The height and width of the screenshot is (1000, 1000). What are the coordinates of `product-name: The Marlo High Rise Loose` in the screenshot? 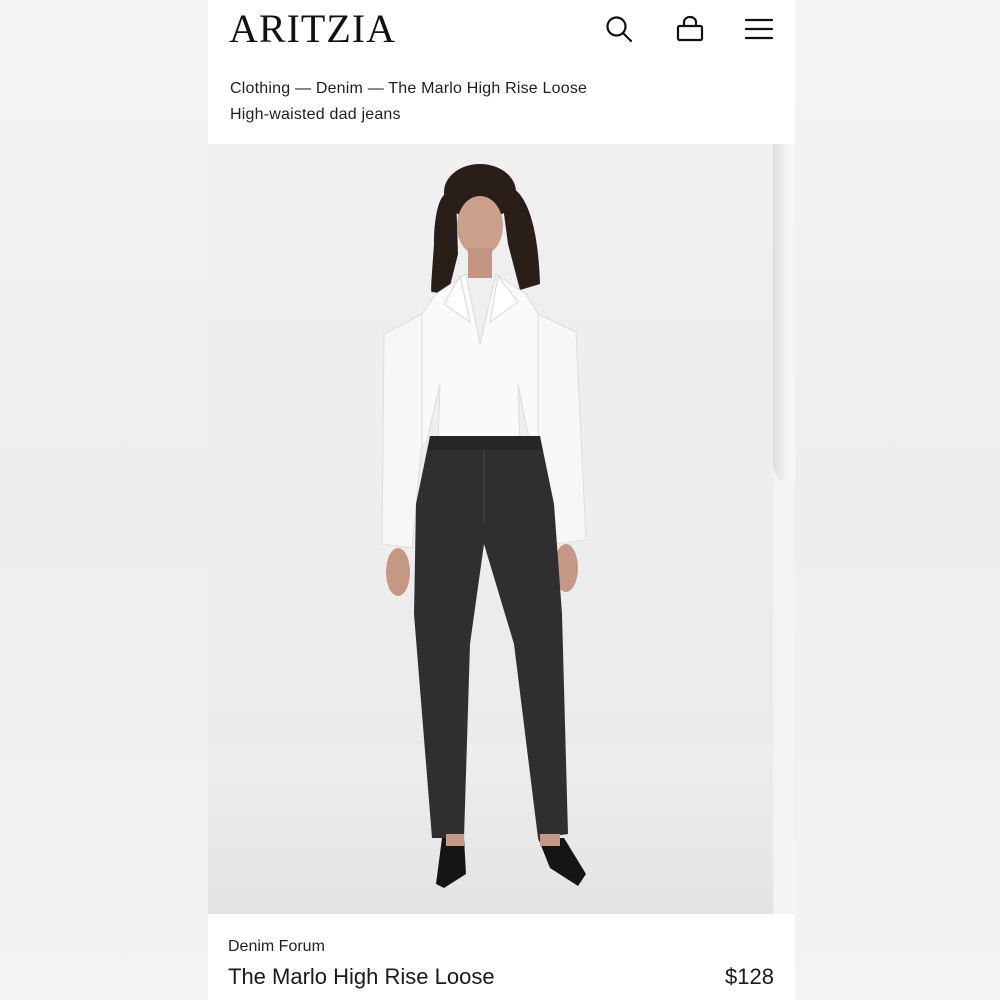 It's located at (361, 977).